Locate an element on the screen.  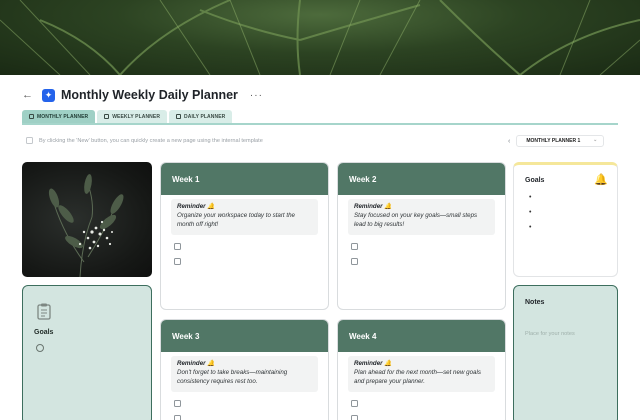
month-switcher: ‹ MONTHLY PLANNER 1 ⌄ is located at coordinates (556, 141).